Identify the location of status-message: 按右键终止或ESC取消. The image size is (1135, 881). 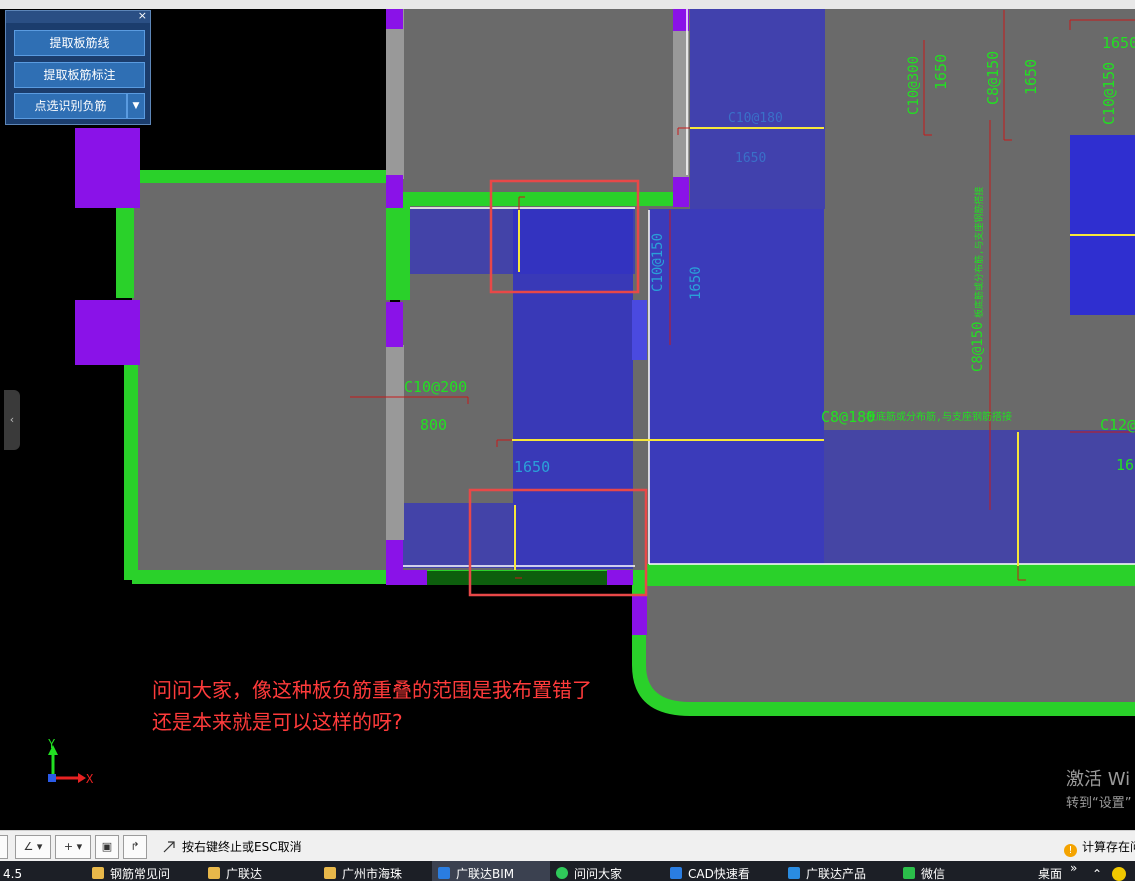
(242, 847).